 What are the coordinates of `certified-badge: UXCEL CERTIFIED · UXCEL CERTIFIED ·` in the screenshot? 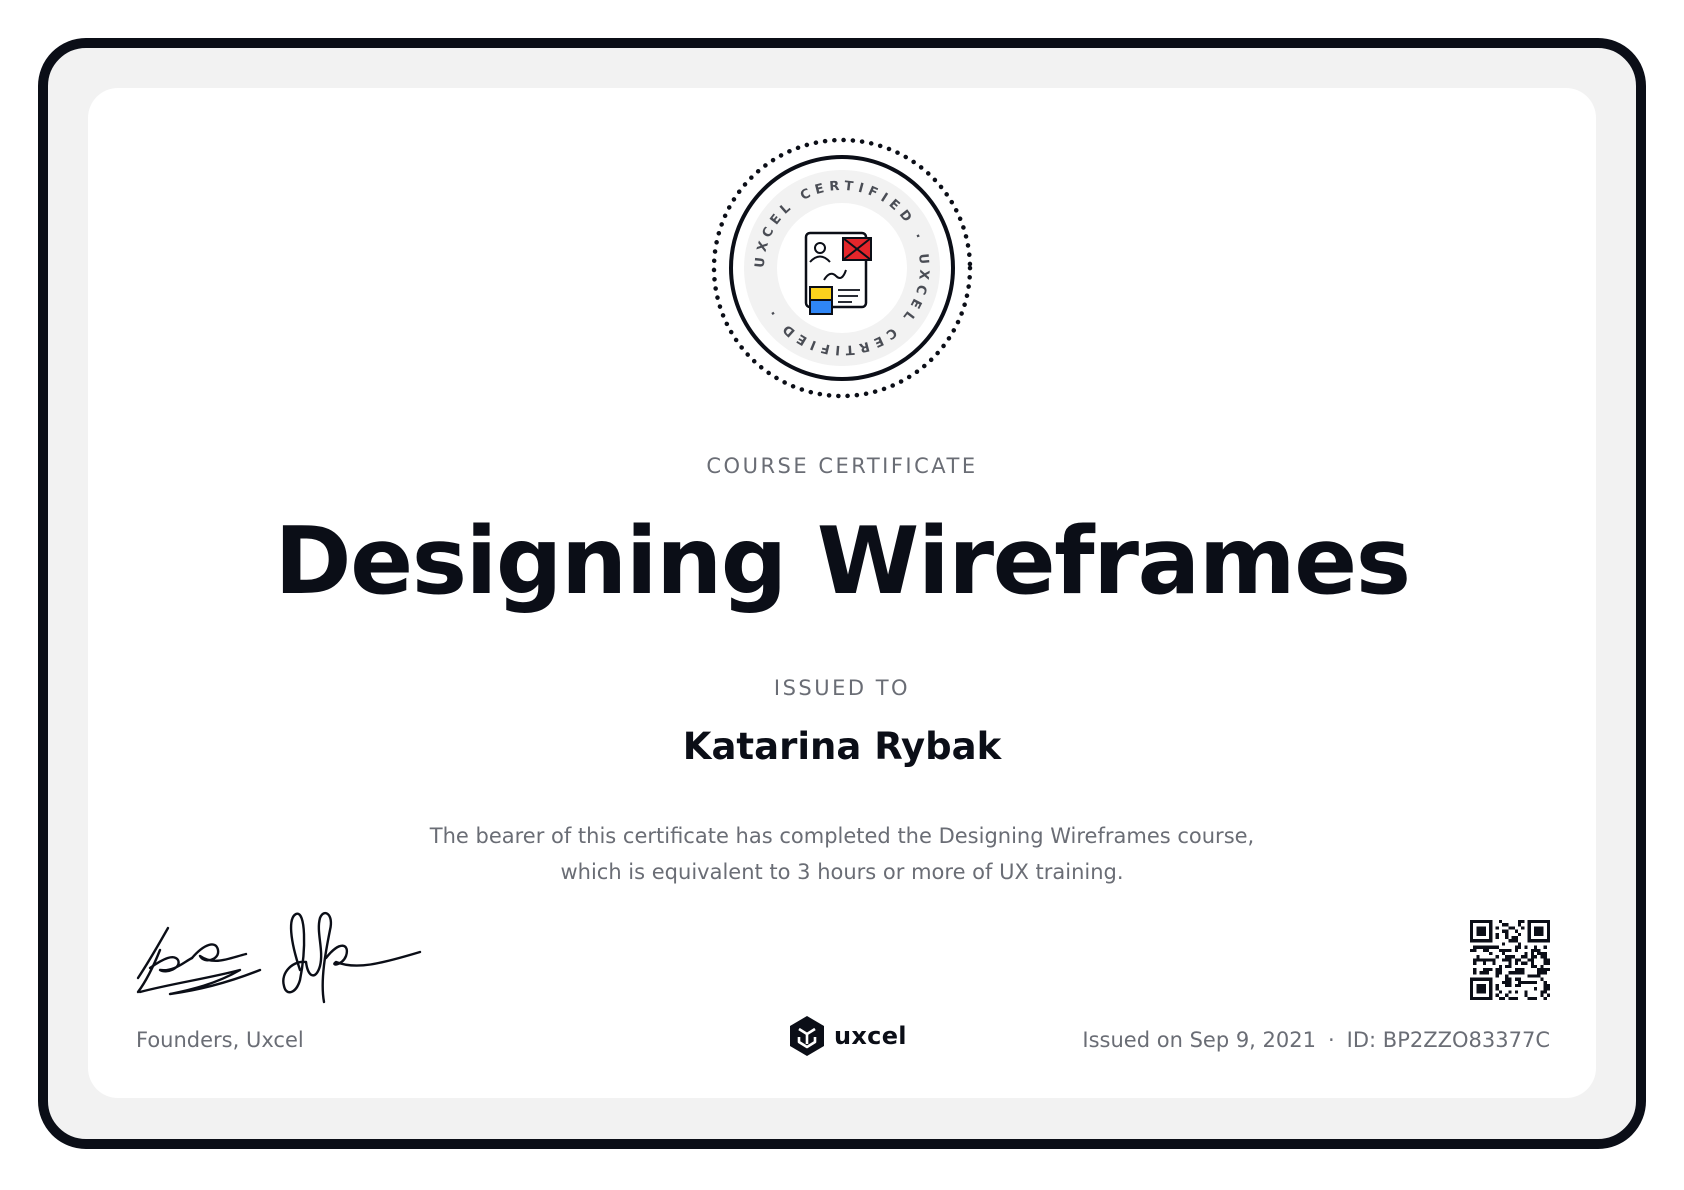 It's located at (842, 268).